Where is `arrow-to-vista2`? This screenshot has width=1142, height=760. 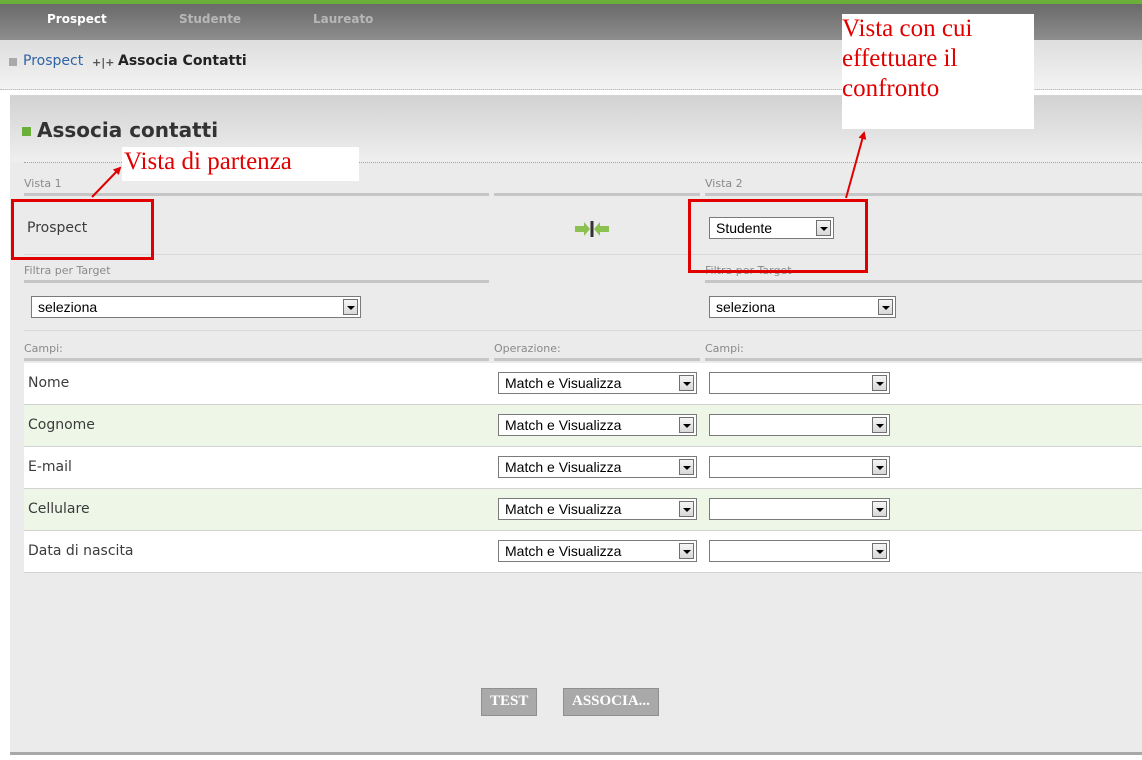 arrow-to-vista2 is located at coordinates (856, 165).